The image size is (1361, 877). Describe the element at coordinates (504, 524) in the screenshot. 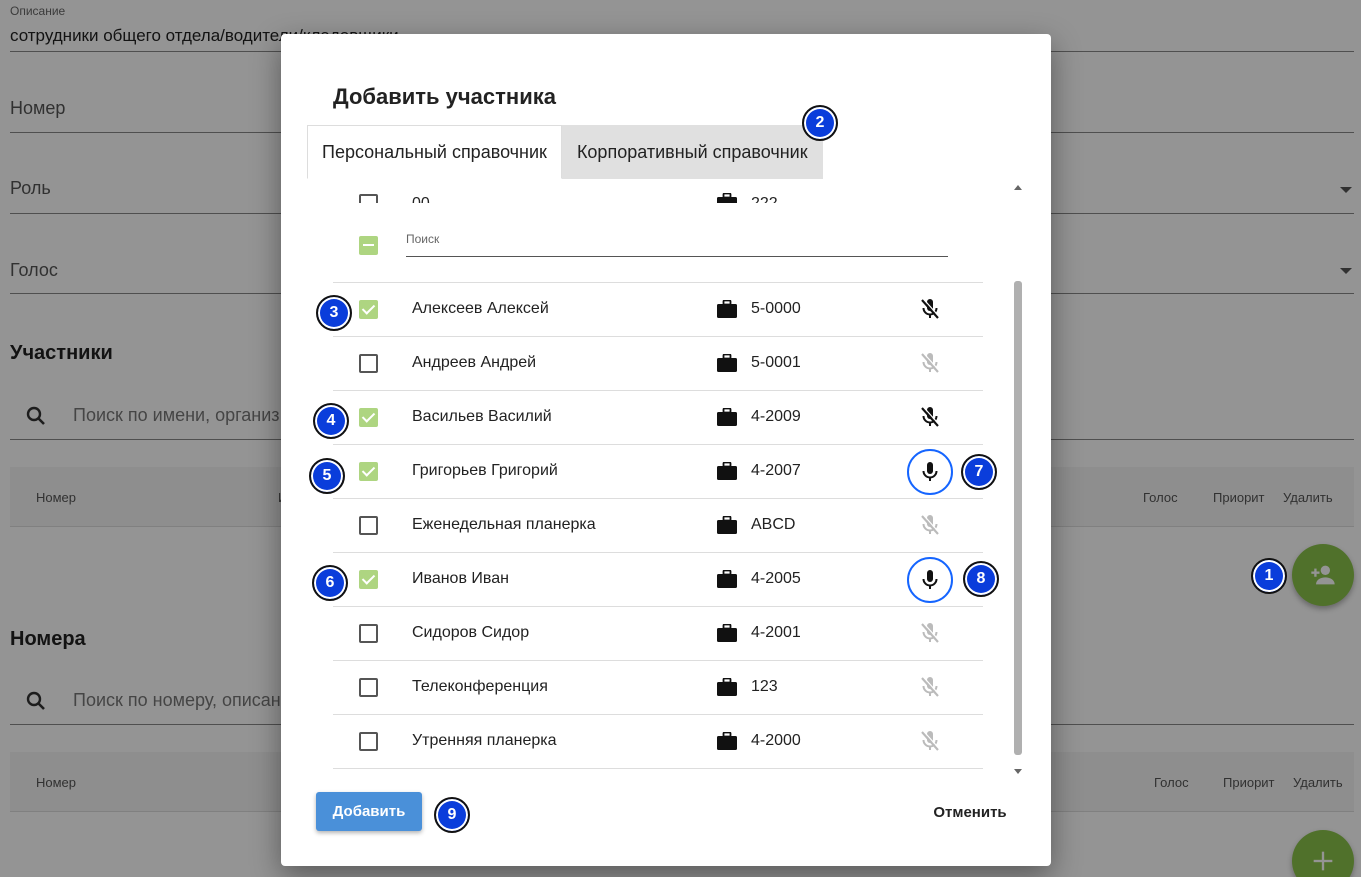

I see `contact-name: Еженедельная планерка` at that location.